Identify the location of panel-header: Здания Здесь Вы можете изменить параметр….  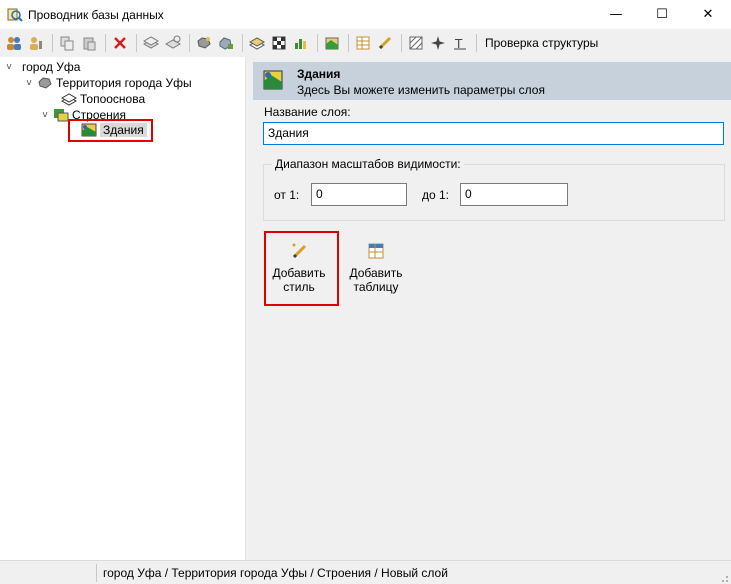
(492, 81).